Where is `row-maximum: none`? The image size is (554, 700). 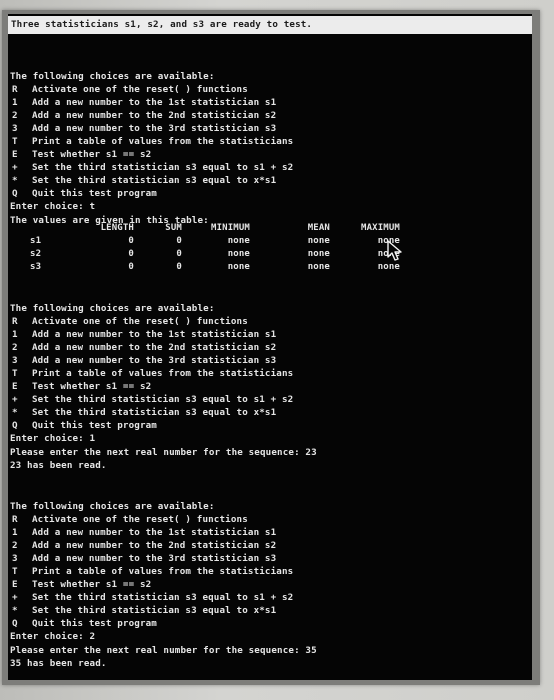 row-maximum: none is located at coordinates (388, 267).